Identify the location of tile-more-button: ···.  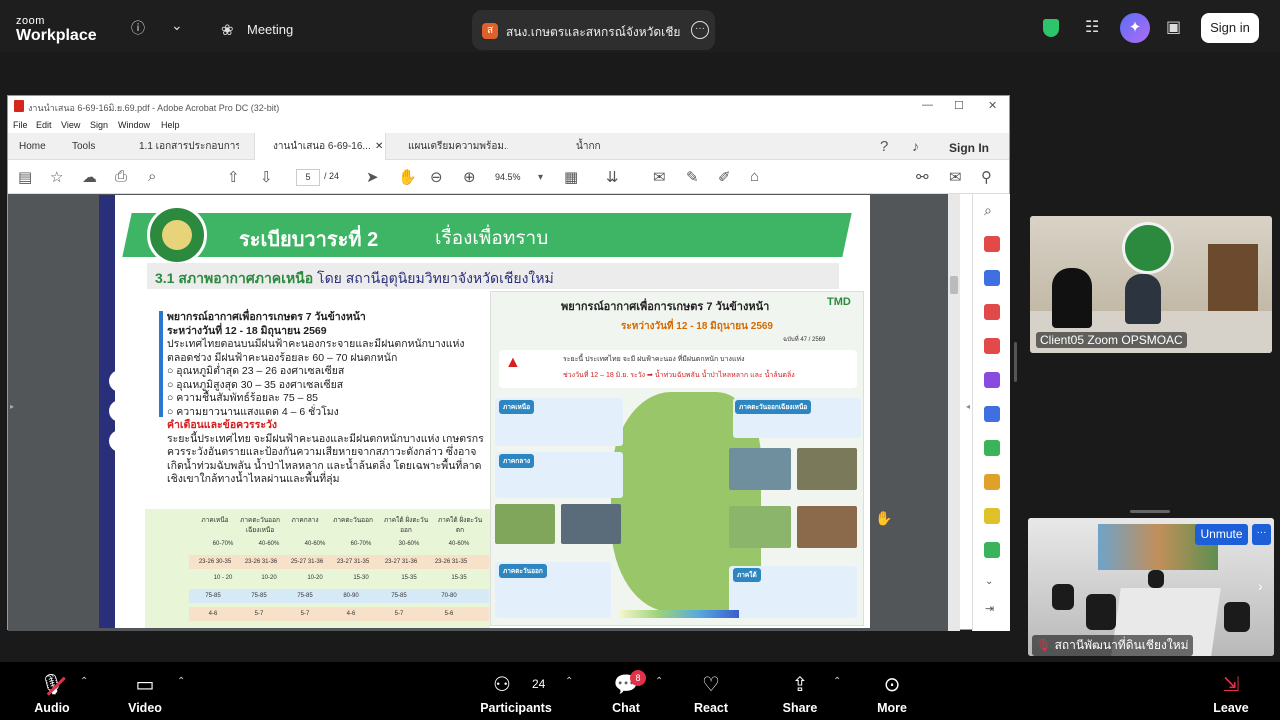
(1261, 534).